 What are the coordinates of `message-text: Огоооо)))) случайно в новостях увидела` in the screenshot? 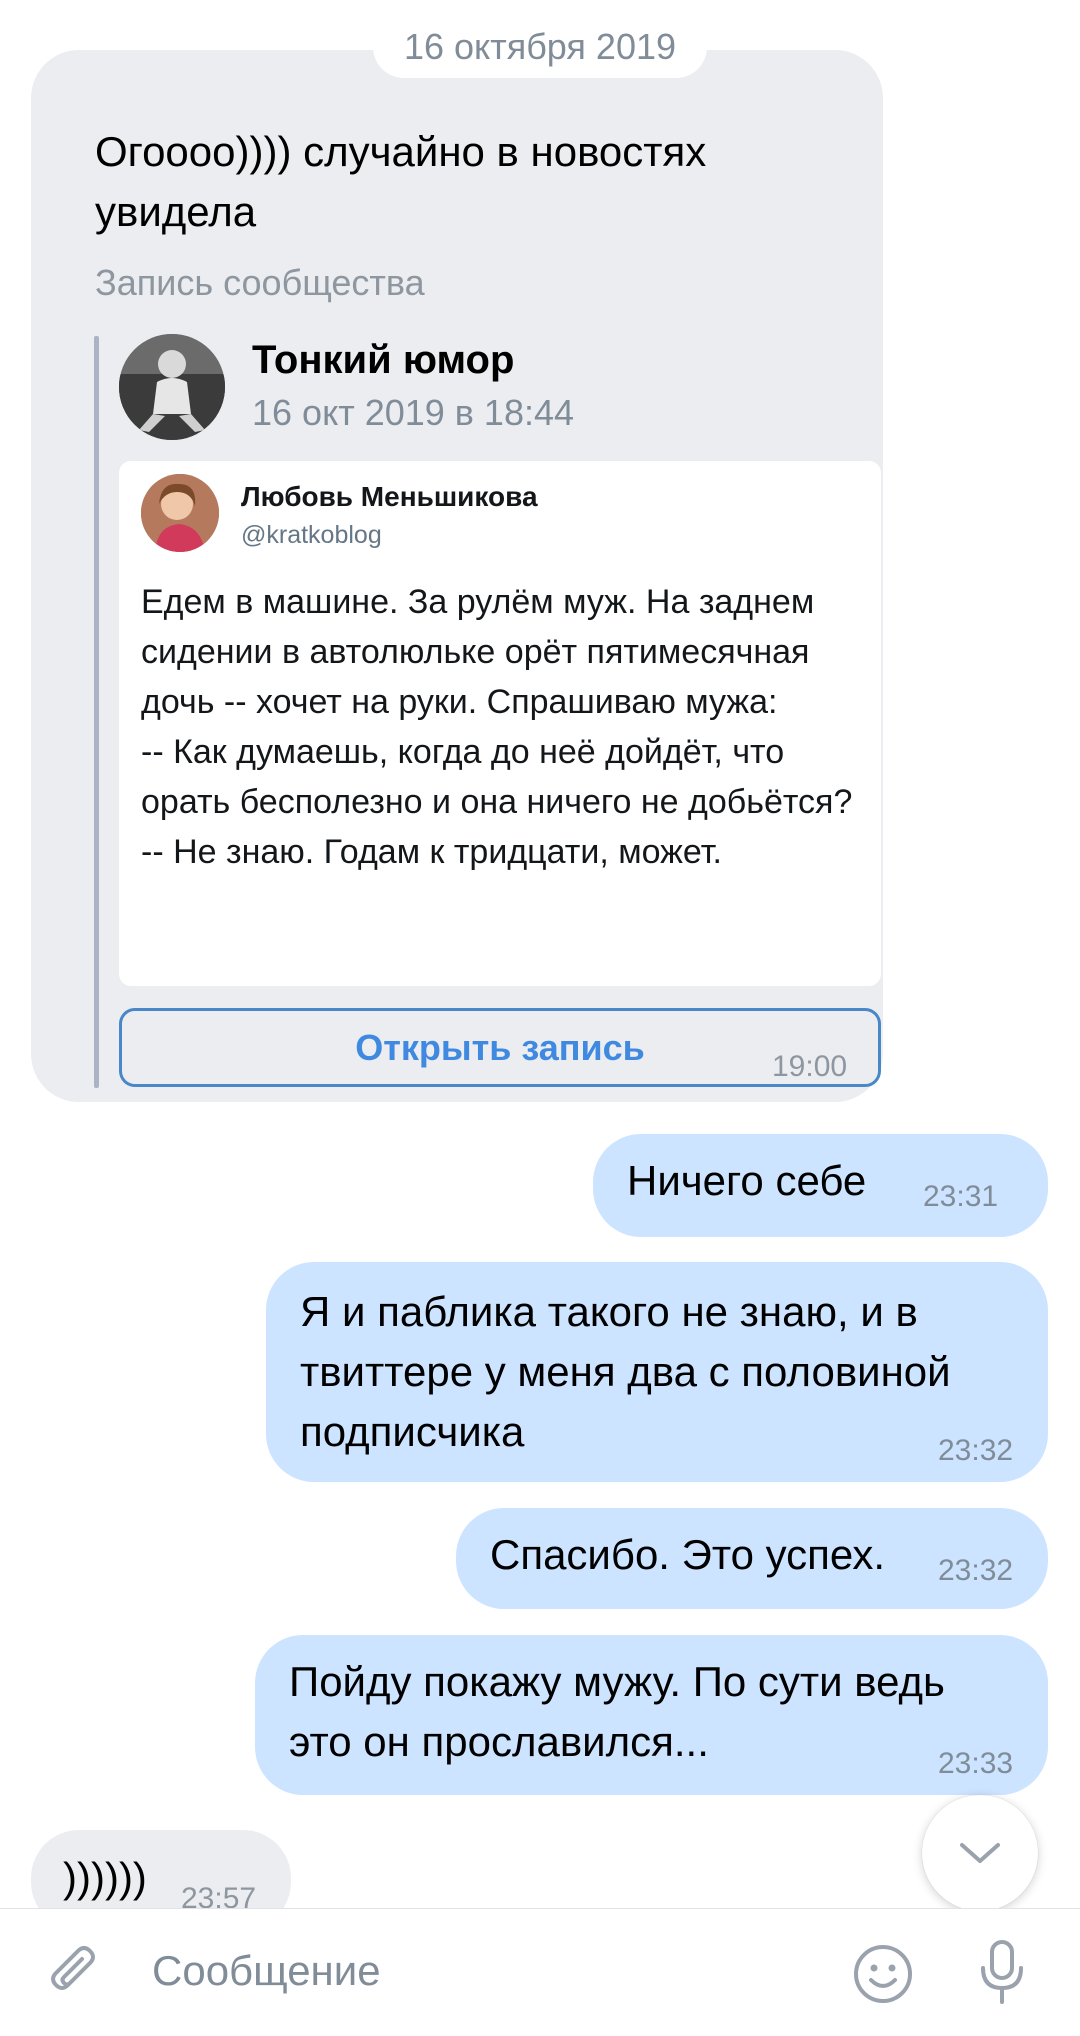 It's located at (401, 181).